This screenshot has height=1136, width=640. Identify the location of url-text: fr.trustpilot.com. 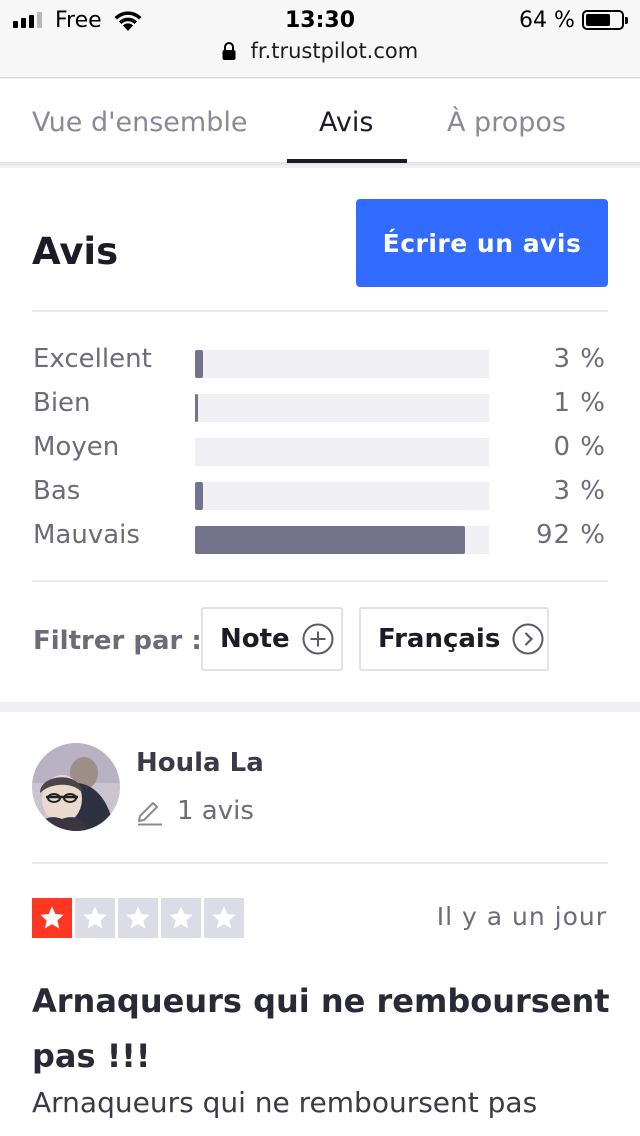
(334, 51).